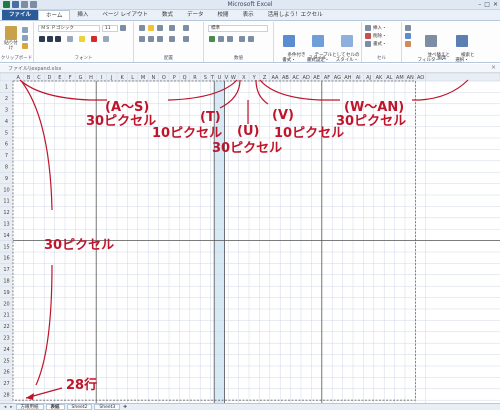 This screenshot has height=410, width=500. What do you see at coordinates (262, 92) in the screenshot?
I see `brace-v` at bounding box center [262, 92].